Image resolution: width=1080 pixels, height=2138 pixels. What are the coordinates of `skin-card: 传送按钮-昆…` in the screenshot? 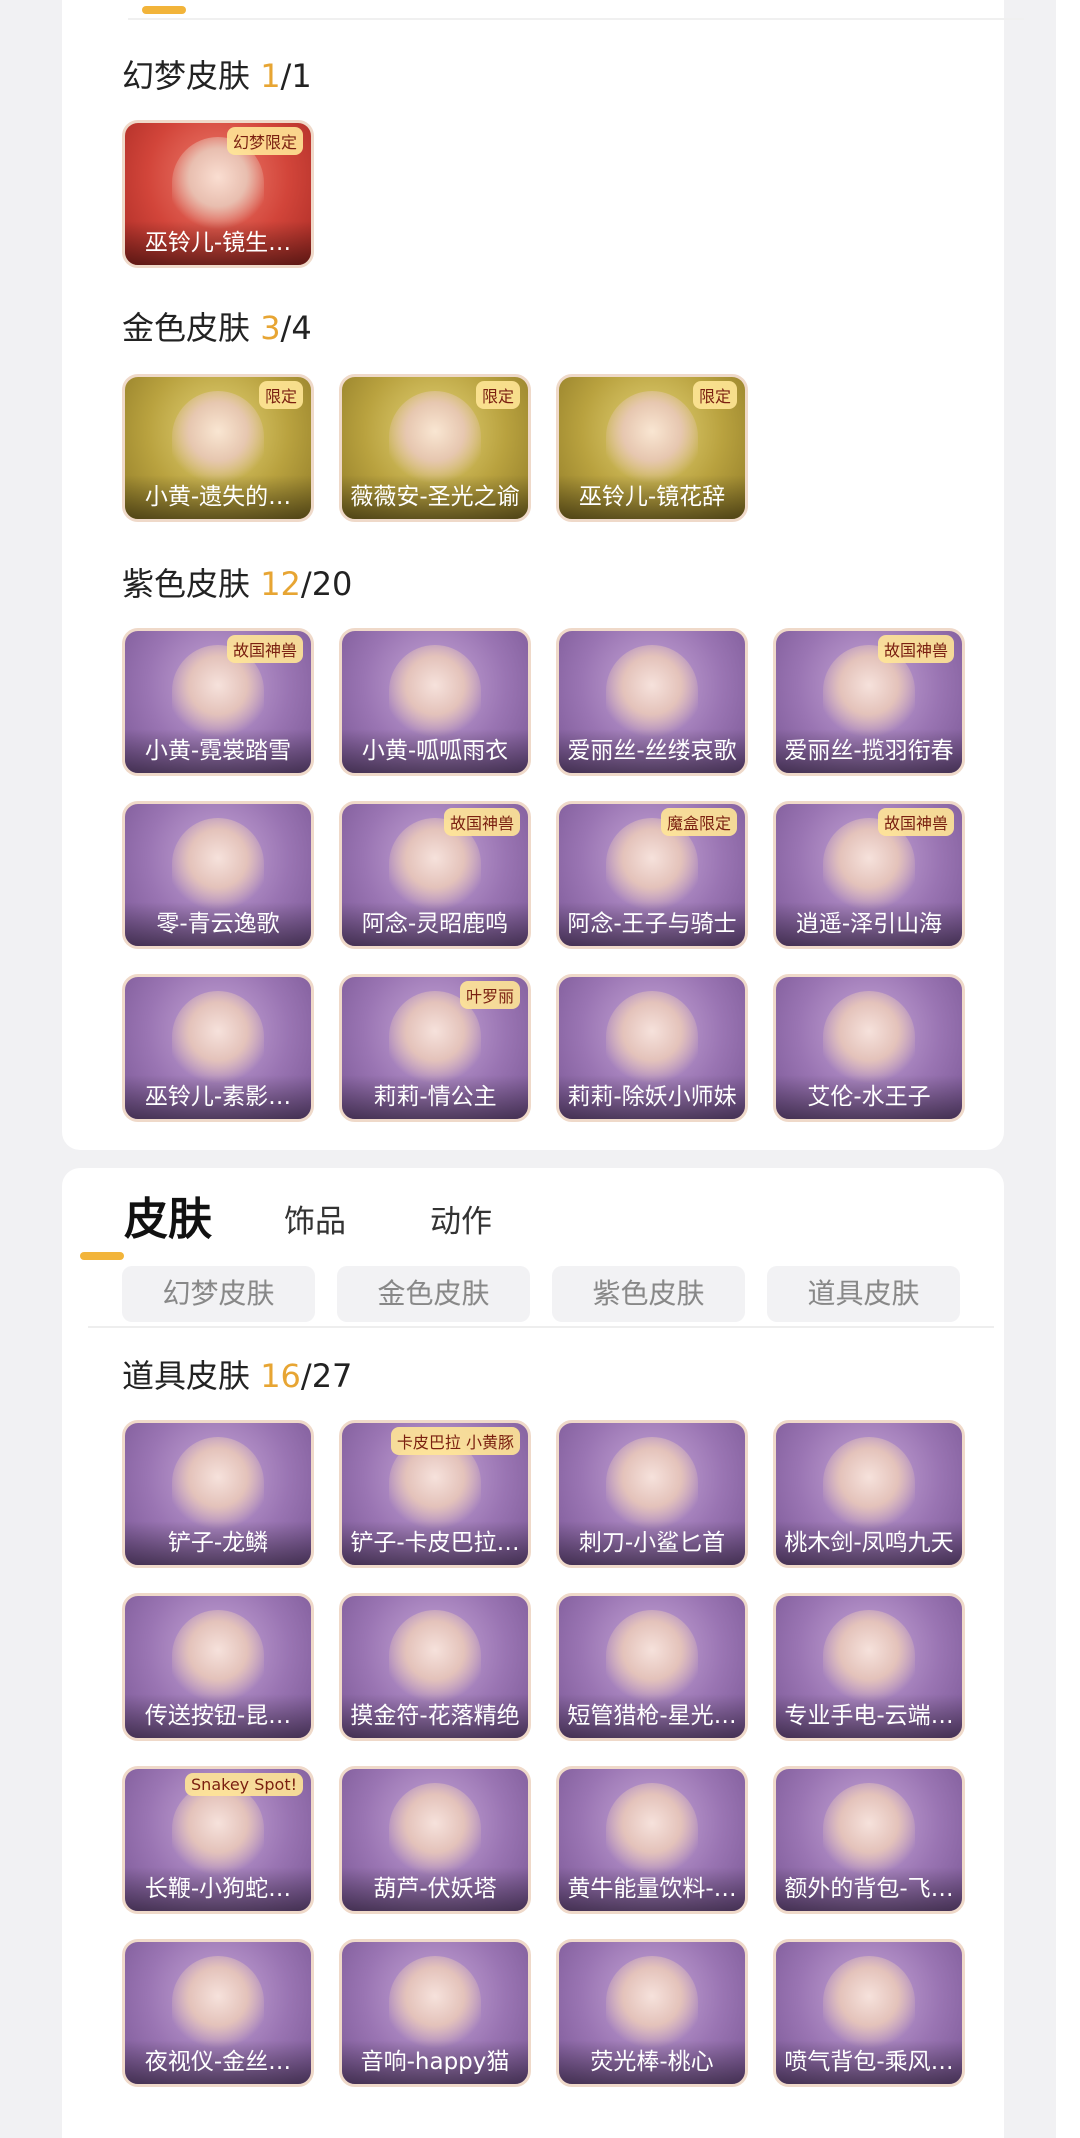 It's located at (218, 1667).